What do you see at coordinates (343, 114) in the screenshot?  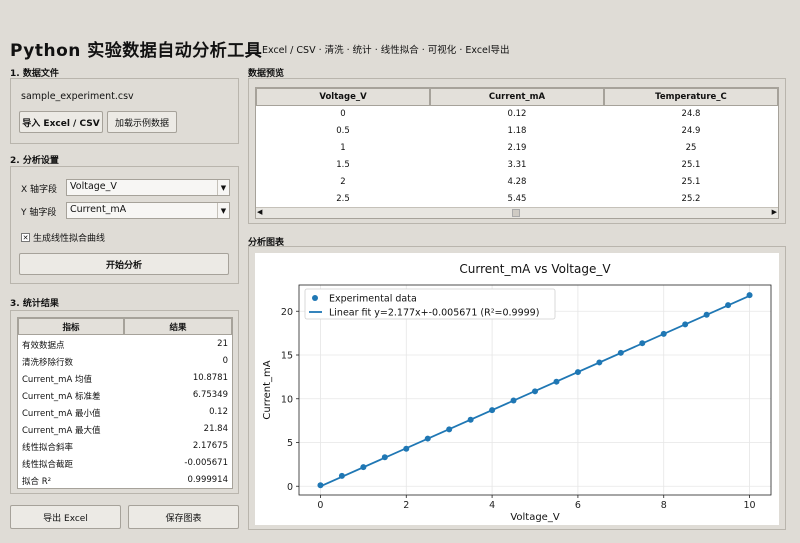 I see `preview-cell: 0` at bounding box center [343, 114].